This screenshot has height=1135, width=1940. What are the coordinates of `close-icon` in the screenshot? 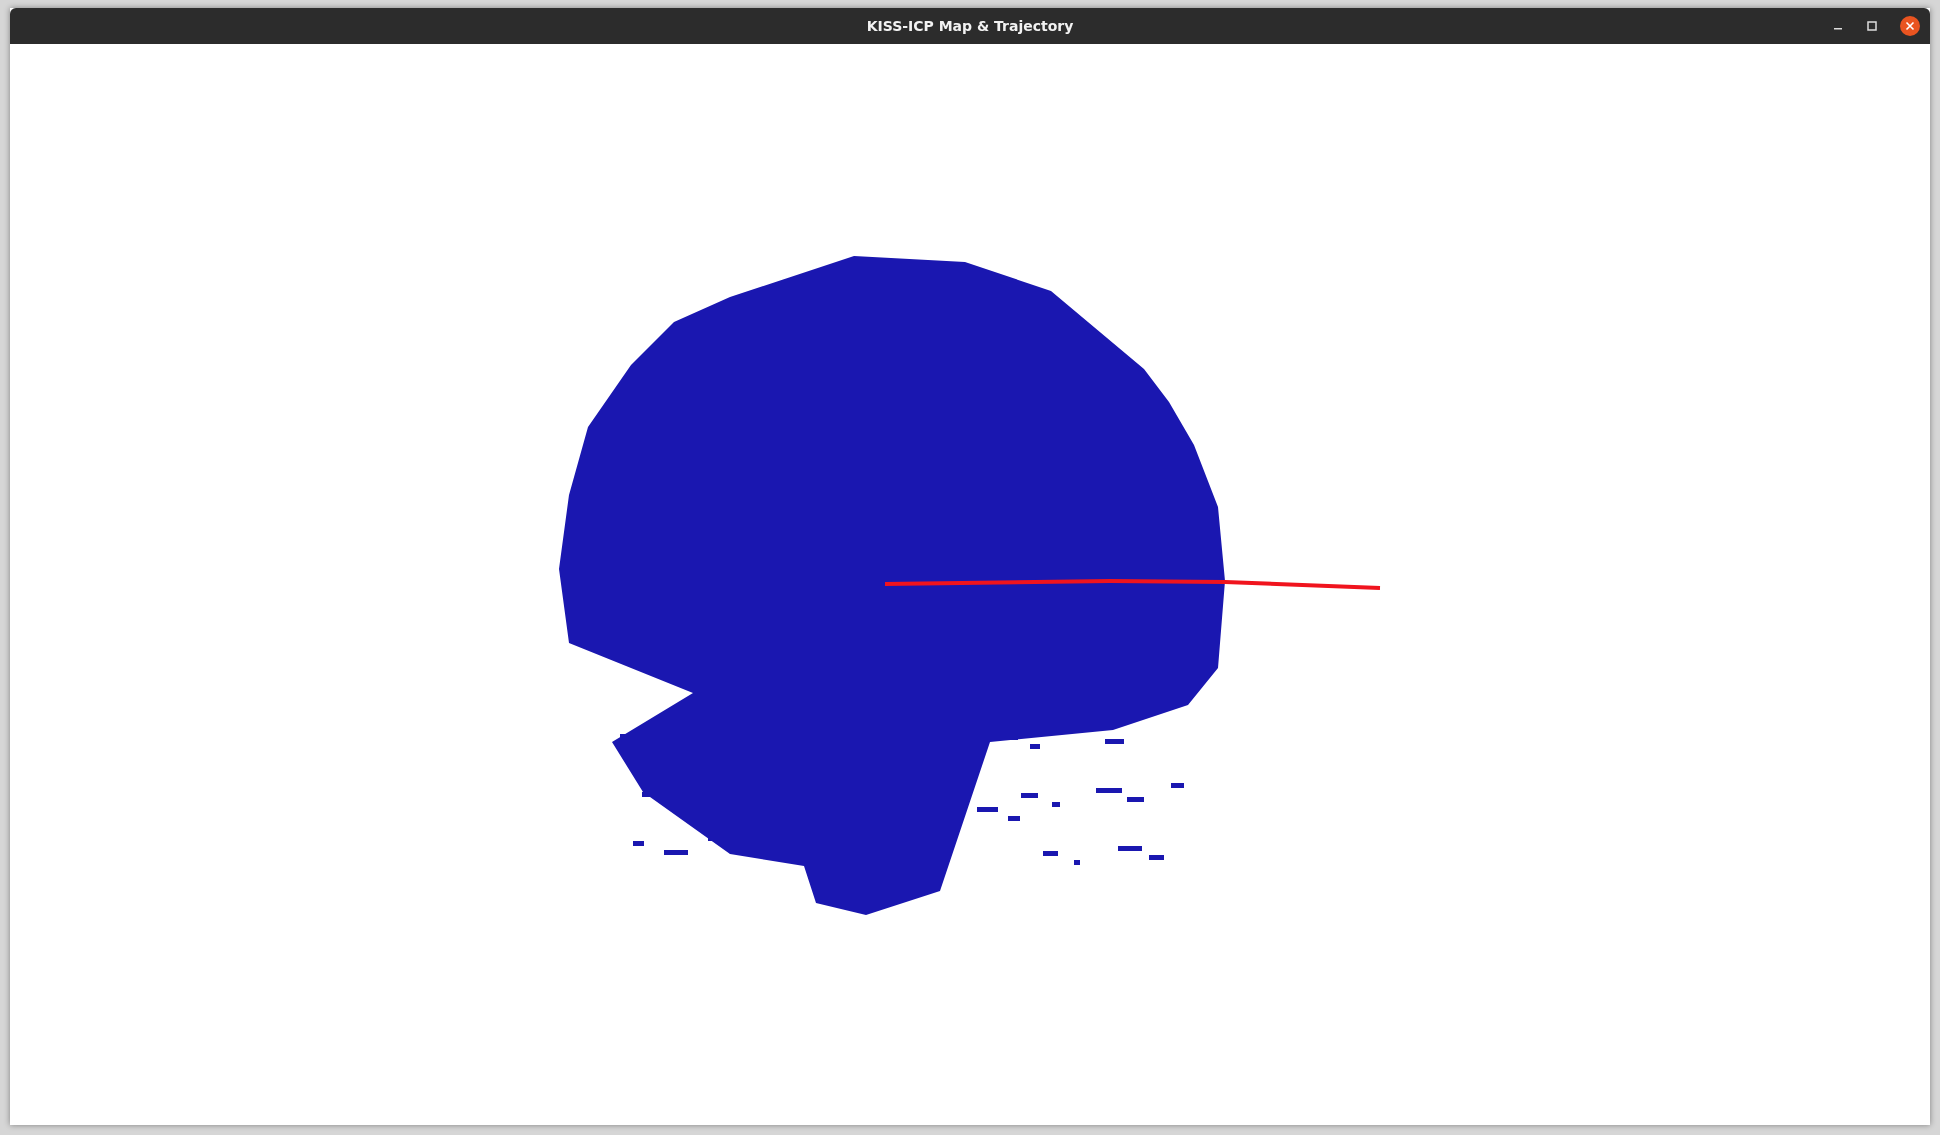 It's located at (1910, 26).